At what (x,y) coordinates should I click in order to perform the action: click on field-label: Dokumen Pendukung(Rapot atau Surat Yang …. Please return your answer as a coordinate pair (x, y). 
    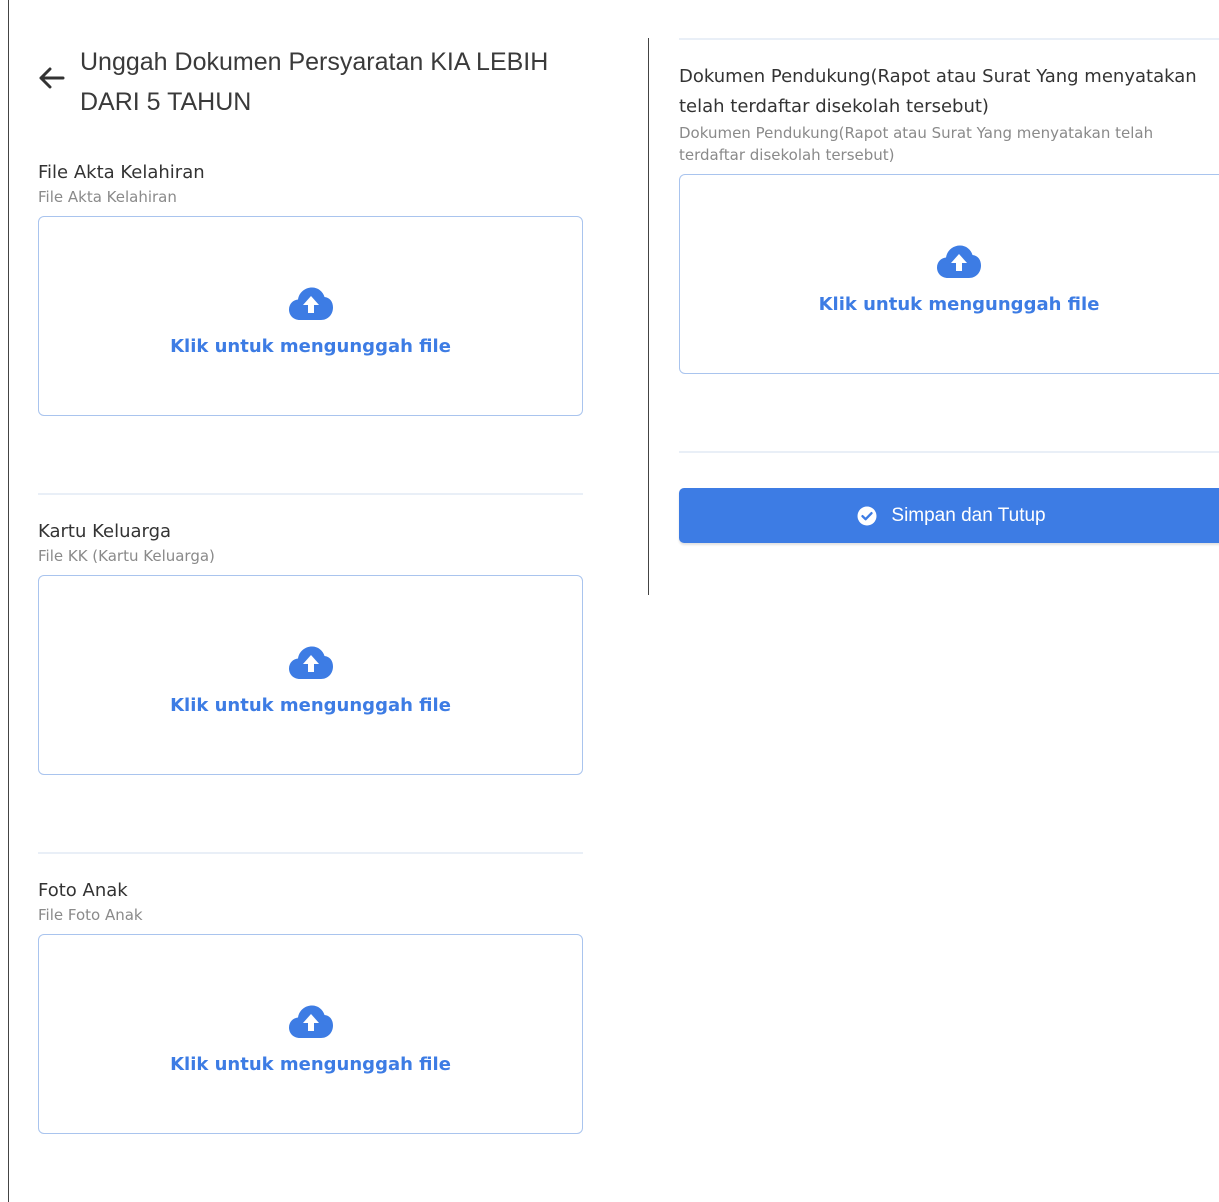
    Looking at the image, I should click on (938, 91).